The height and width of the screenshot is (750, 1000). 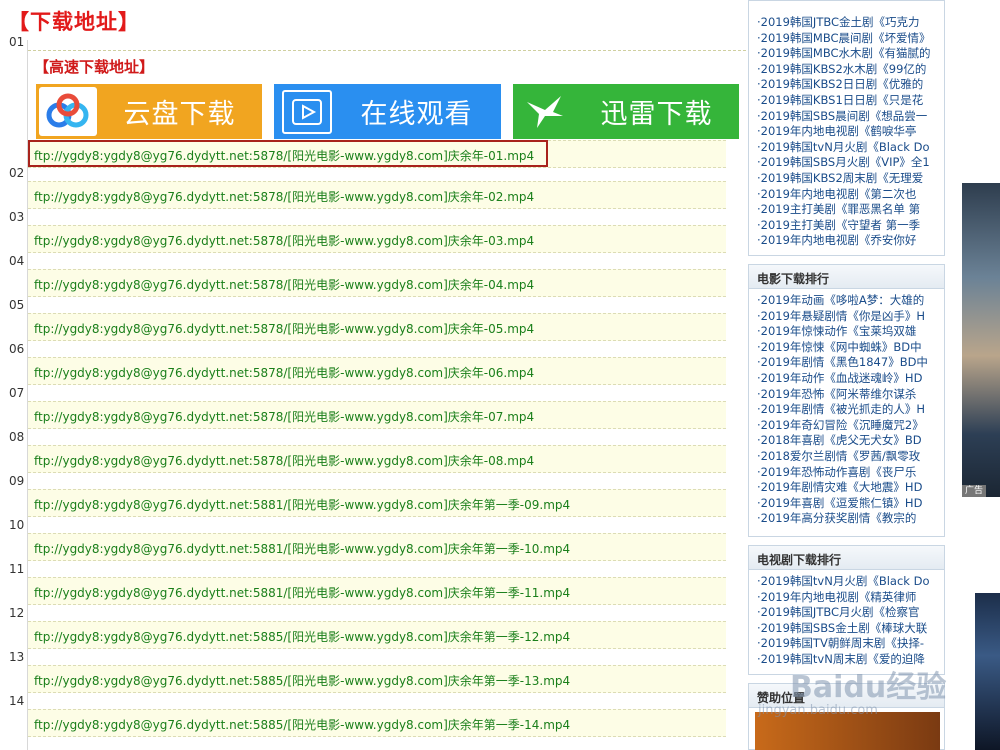 I want to click on sidebar-list-item: 2019年恐怖《阿米蒂维尔谋杀, so click(x=850, y=395).